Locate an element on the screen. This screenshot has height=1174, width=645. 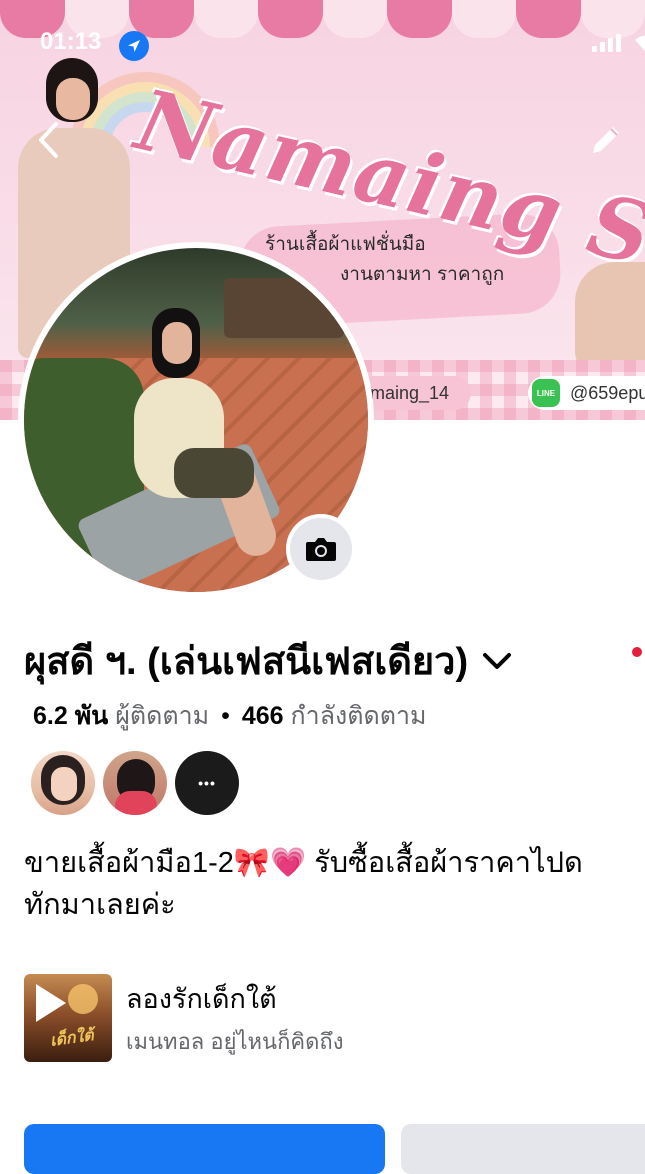
following-link: 466 กำลังติดตาม is located at coordinates (334, 716).